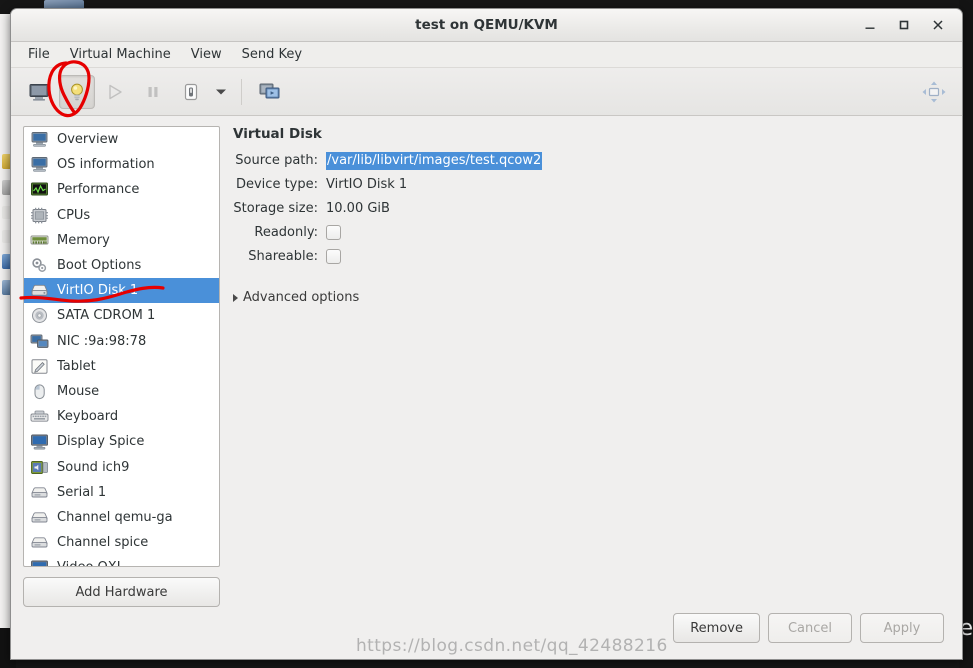 The image size is (973, 668). Describe the element at coordinates (716, 628) in the screenshot. I see `remove-button: Remove` at that location.